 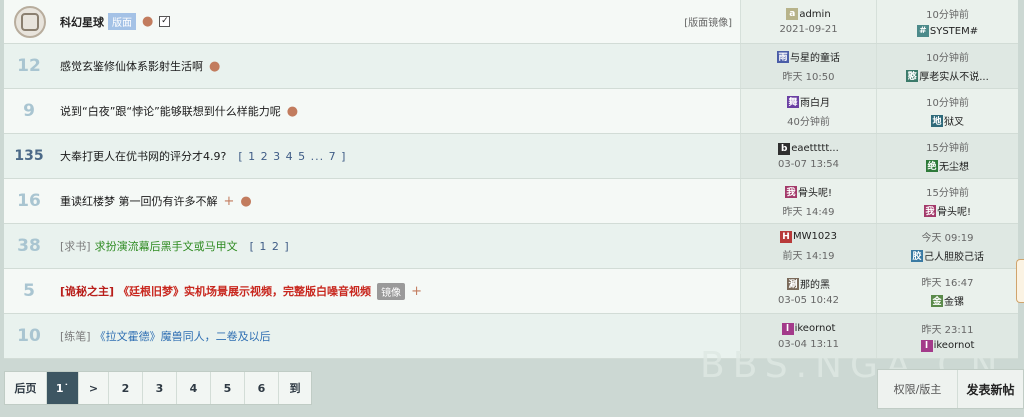 I want to click on post-time: 前天 14:19, so click(x=808, y=256).